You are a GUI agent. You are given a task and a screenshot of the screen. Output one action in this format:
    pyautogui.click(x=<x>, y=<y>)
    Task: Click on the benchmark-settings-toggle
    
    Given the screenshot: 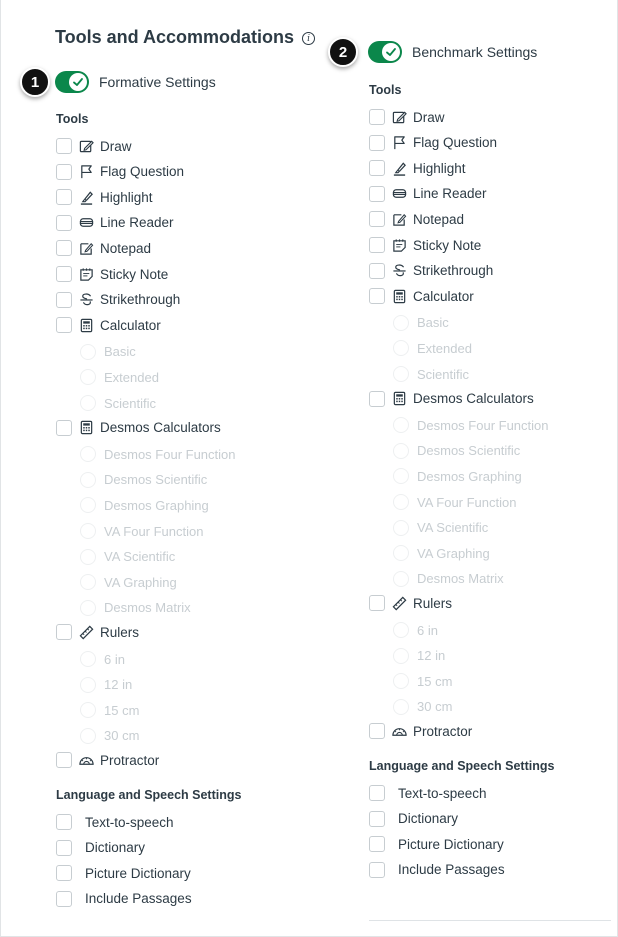 What is the action you would take?
    pyautogui.click(x=385, y=52)
    